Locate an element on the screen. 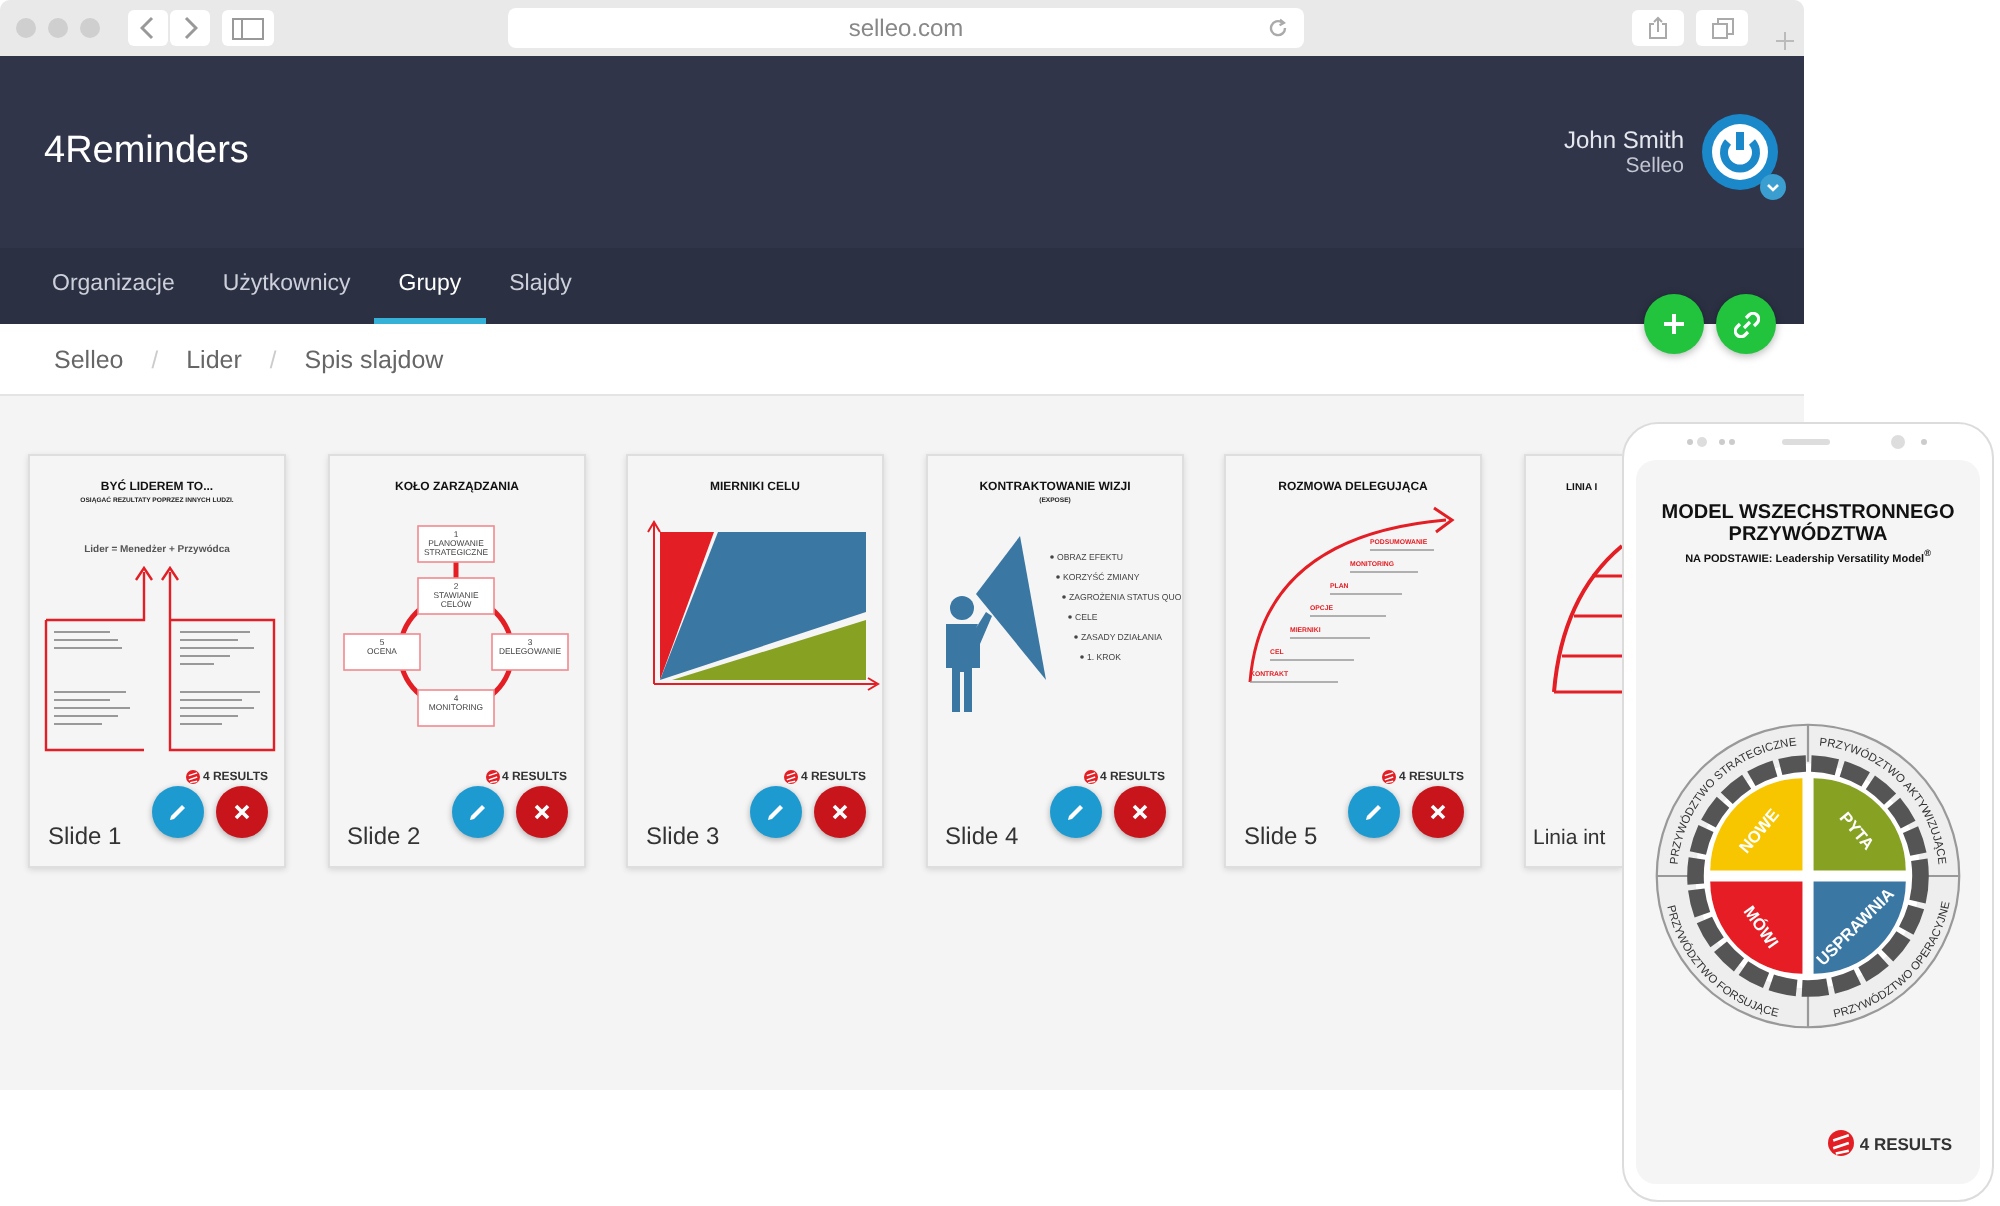 This screenshot has width=2000, height=1206. share-icon is located at coordinates (1658, 28).